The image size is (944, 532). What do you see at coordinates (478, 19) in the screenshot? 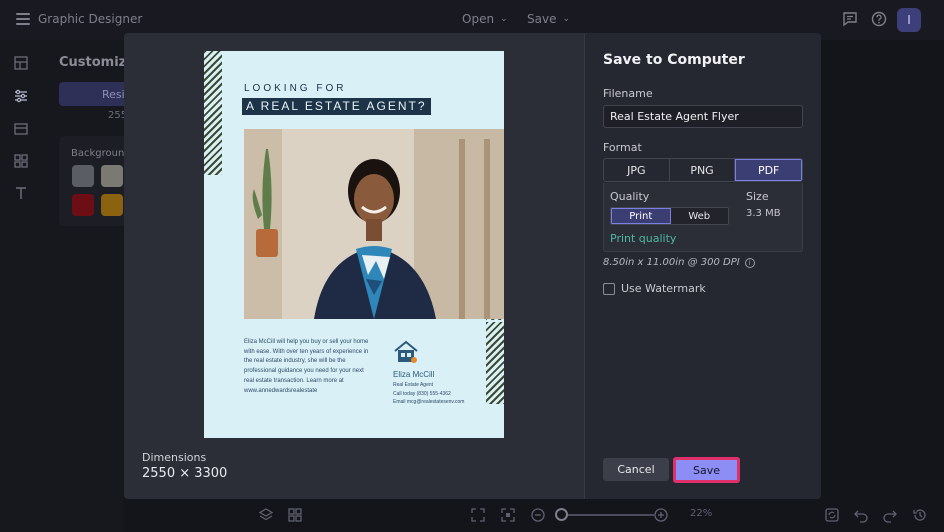
I see `open-menu-label: Open` at bounding box center [478, 19].